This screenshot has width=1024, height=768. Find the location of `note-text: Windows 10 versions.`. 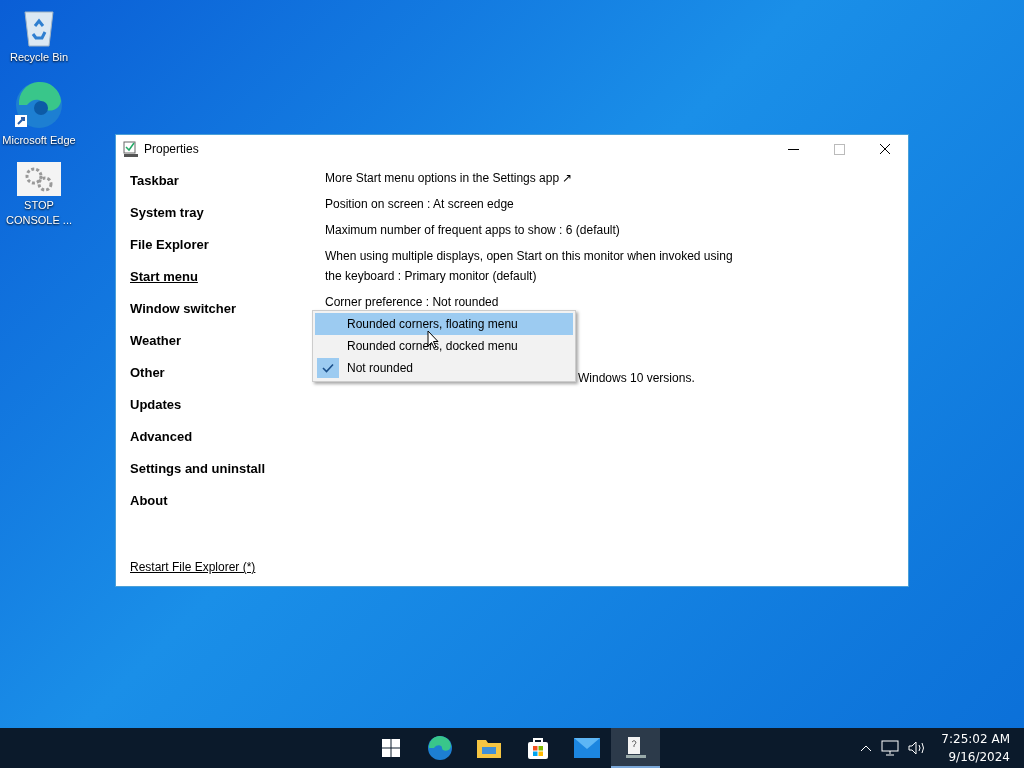

note-text: Windows 10 versions. is located at coordinates (636, 378).